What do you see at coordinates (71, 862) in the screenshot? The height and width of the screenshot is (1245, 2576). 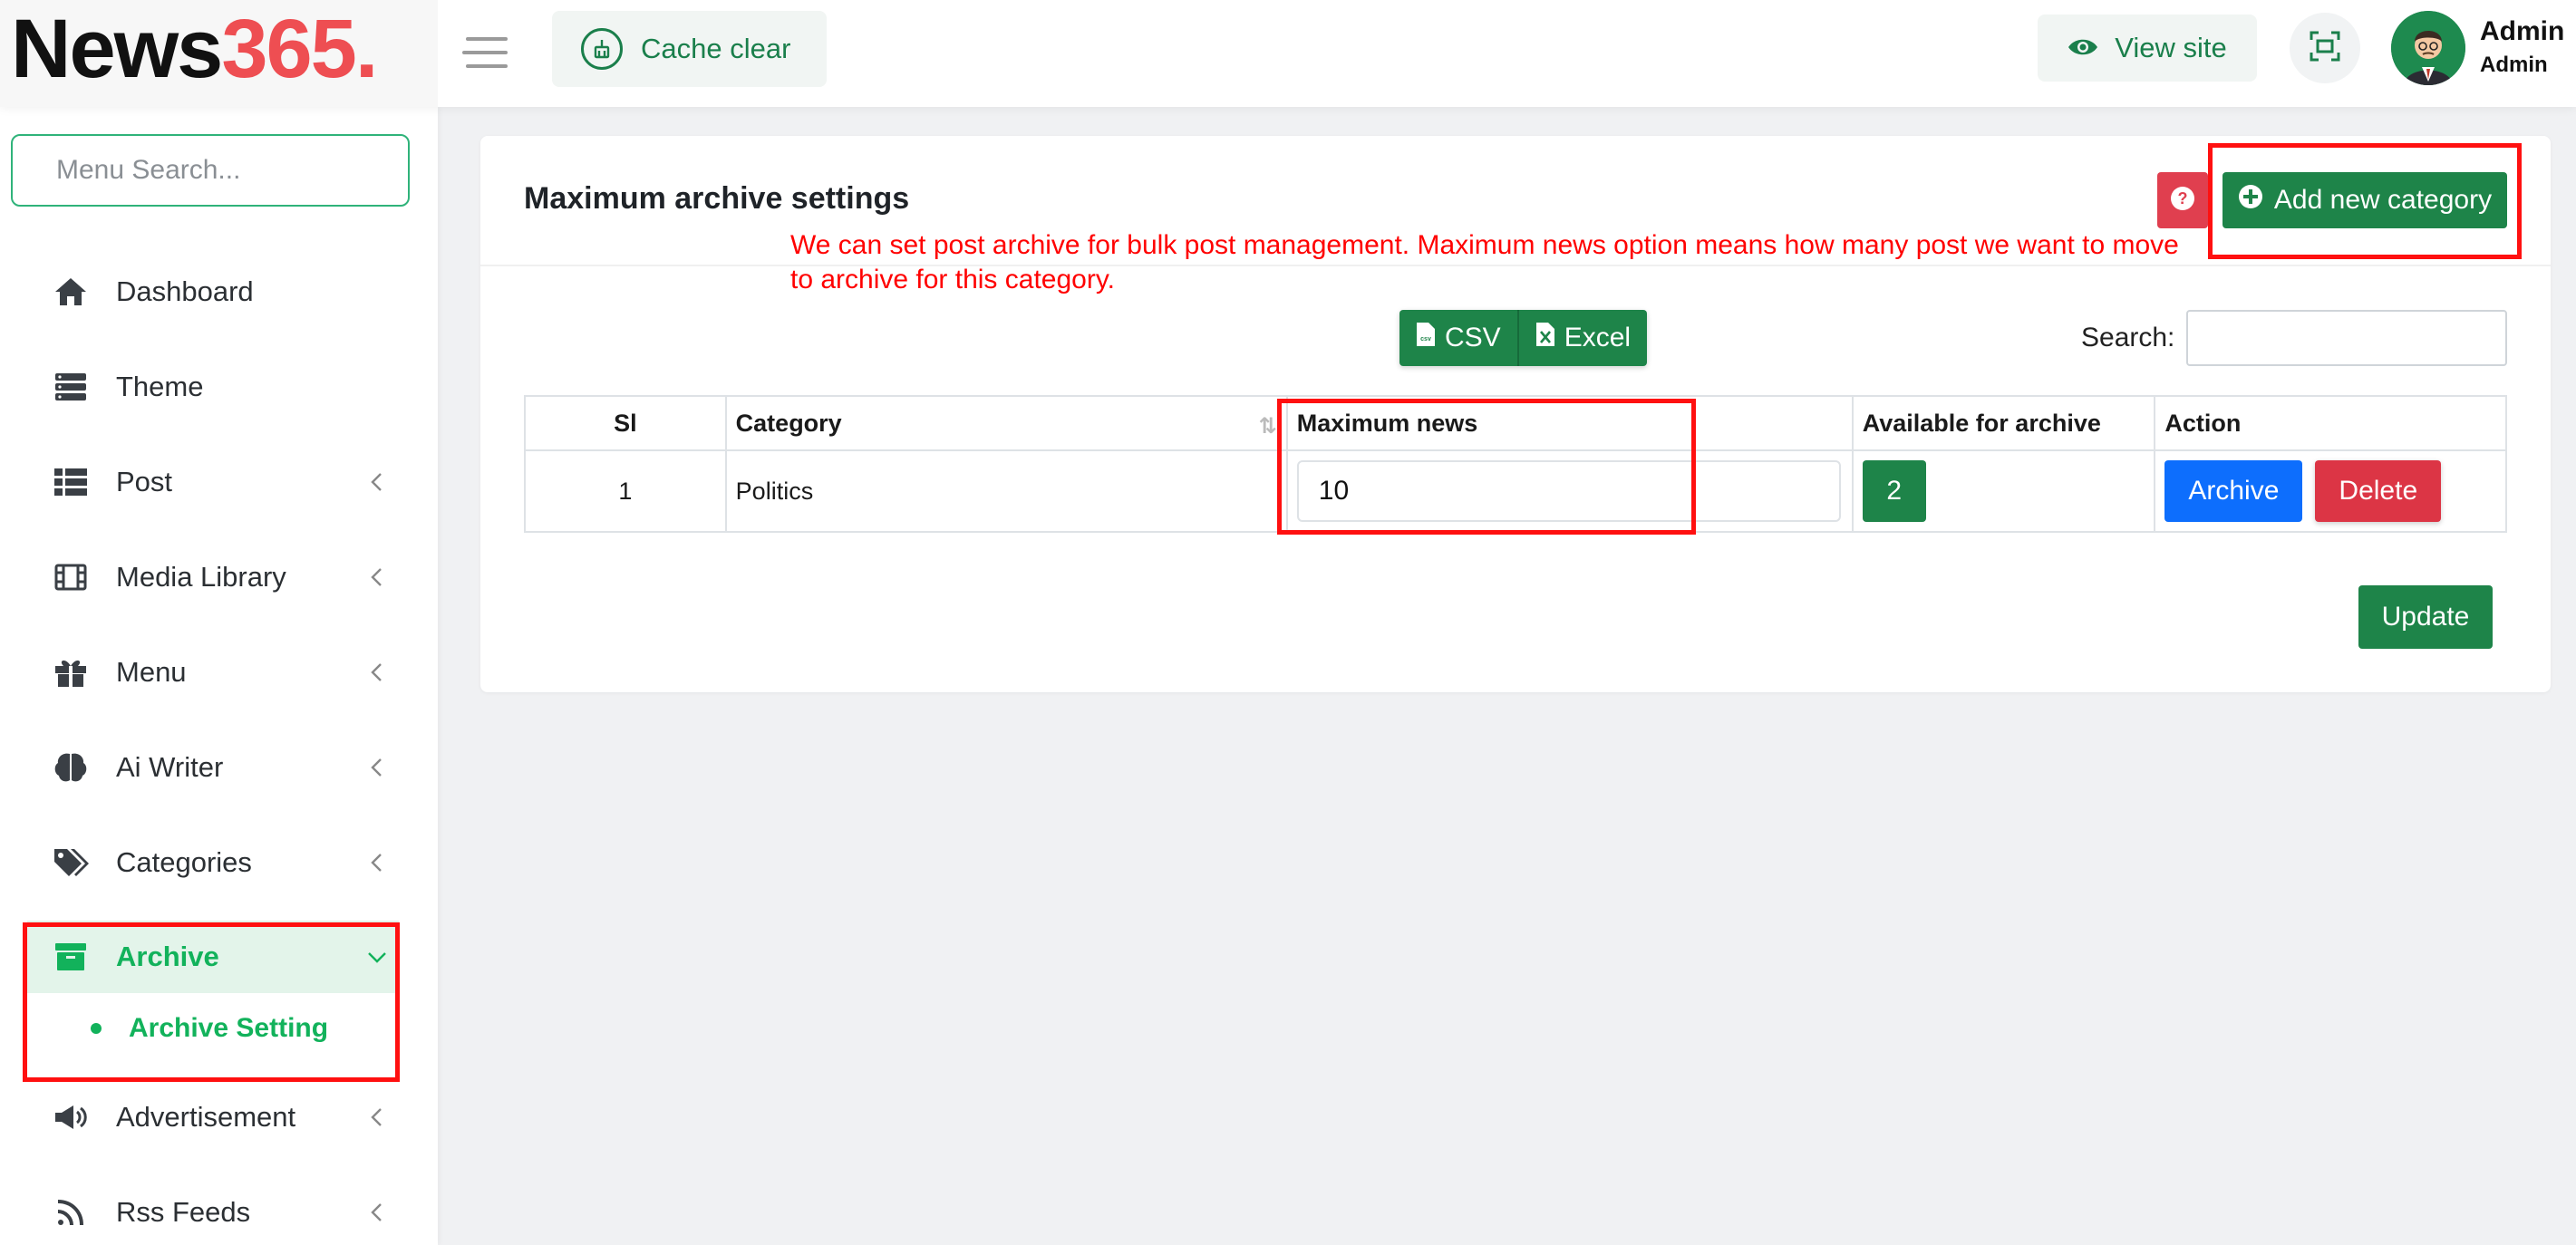 I see `tags-icon` at bounding box center [71, 862].